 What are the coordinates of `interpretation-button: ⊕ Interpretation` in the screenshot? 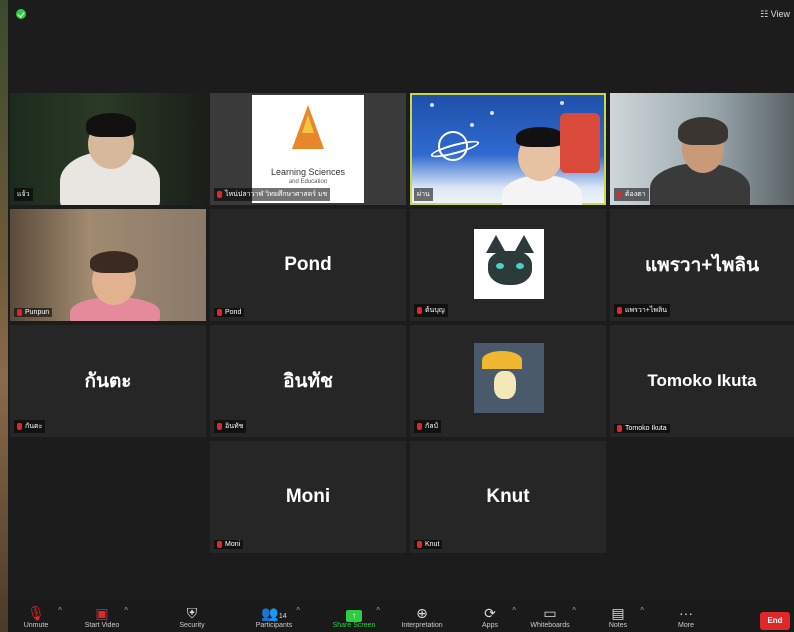 It's located at (422, 616).